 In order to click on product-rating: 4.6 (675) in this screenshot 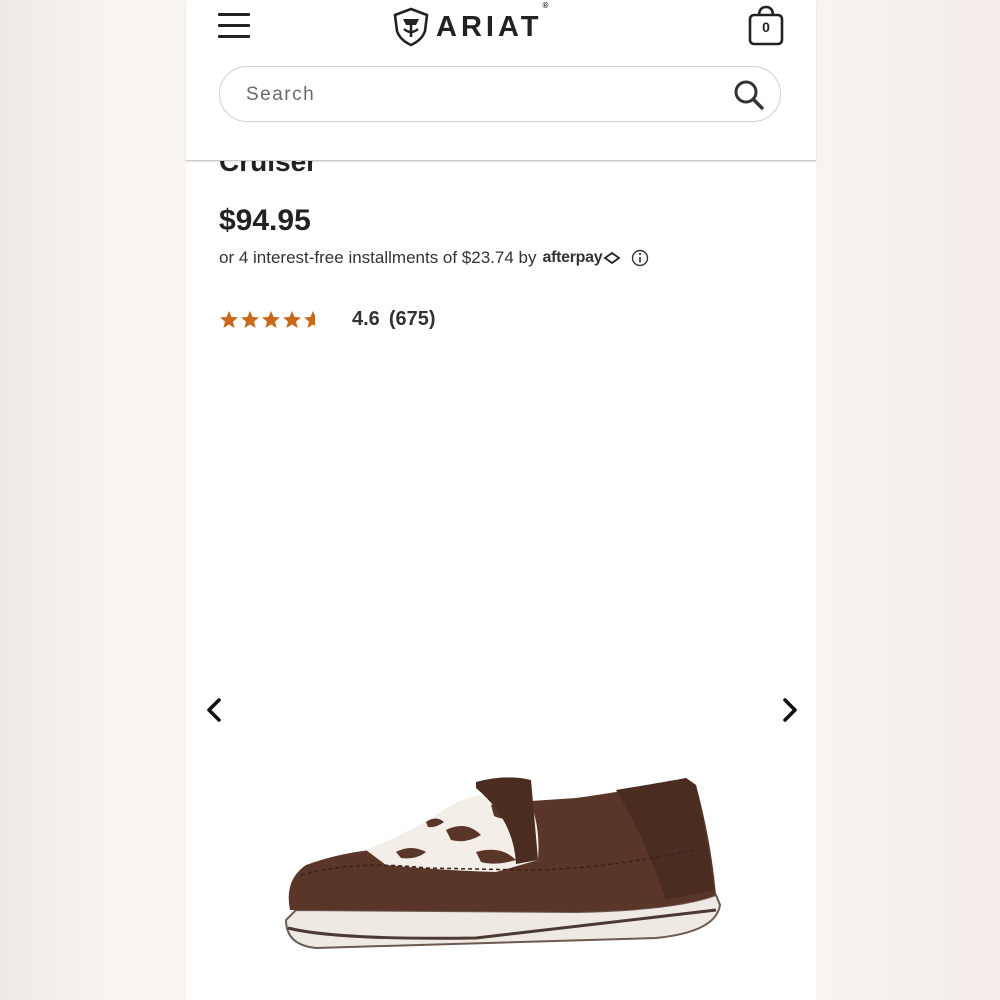, I will do `click(327, 319)`.